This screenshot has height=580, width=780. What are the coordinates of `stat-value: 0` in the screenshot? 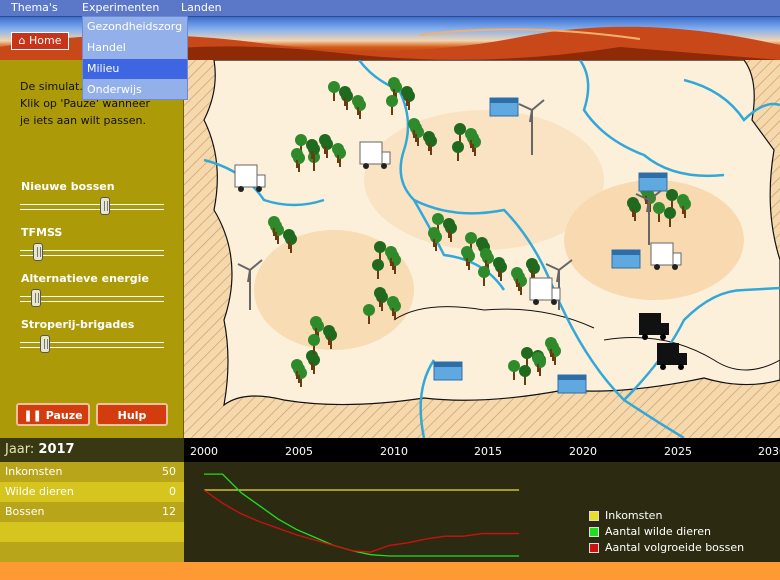 It's located at (172, 491).